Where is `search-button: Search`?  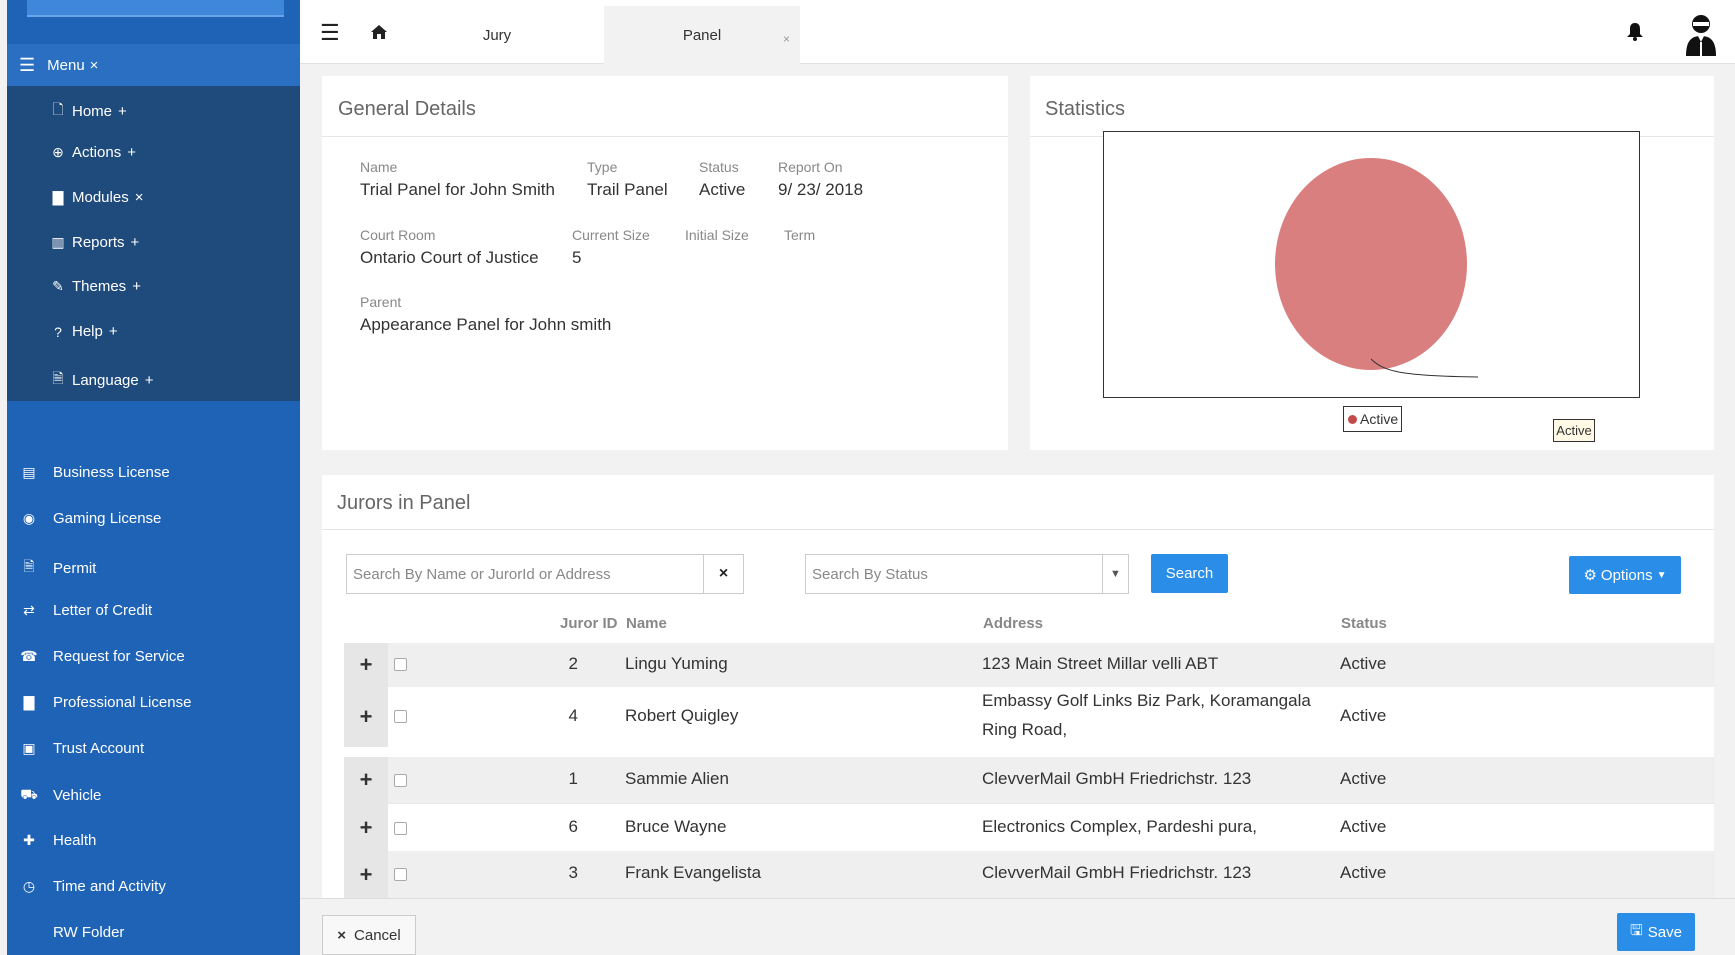
search-button: Search is located at coordinates (1189, 573).